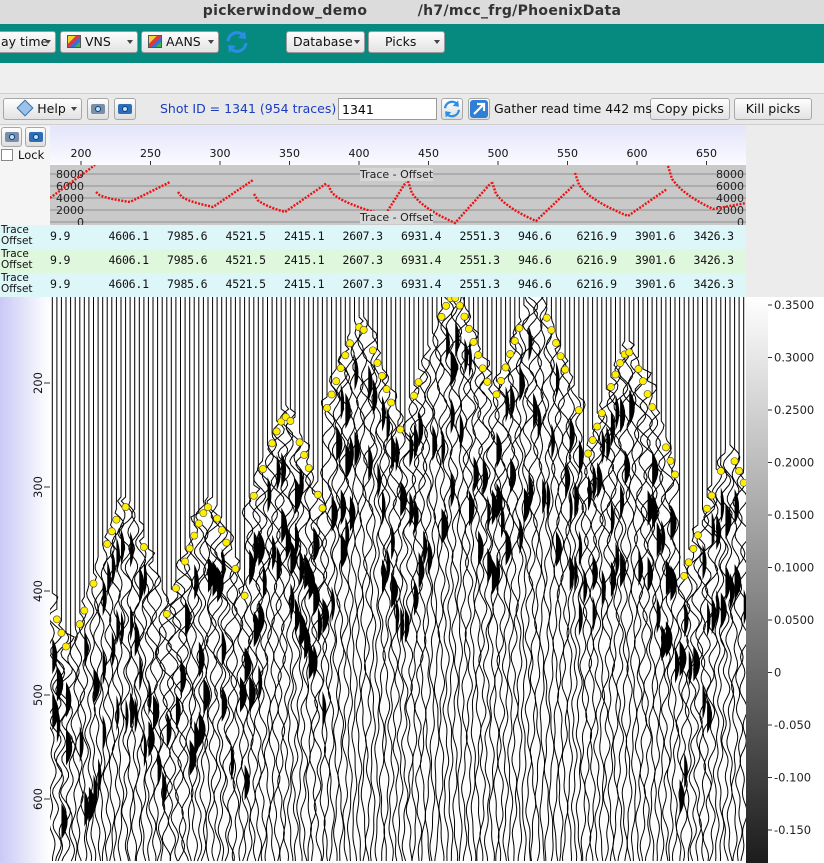 The height and width of the screenshot is (863, 824). Describe the element at coordinates (125, 109) in the screenshot. I see `screenshot-button` at that location.